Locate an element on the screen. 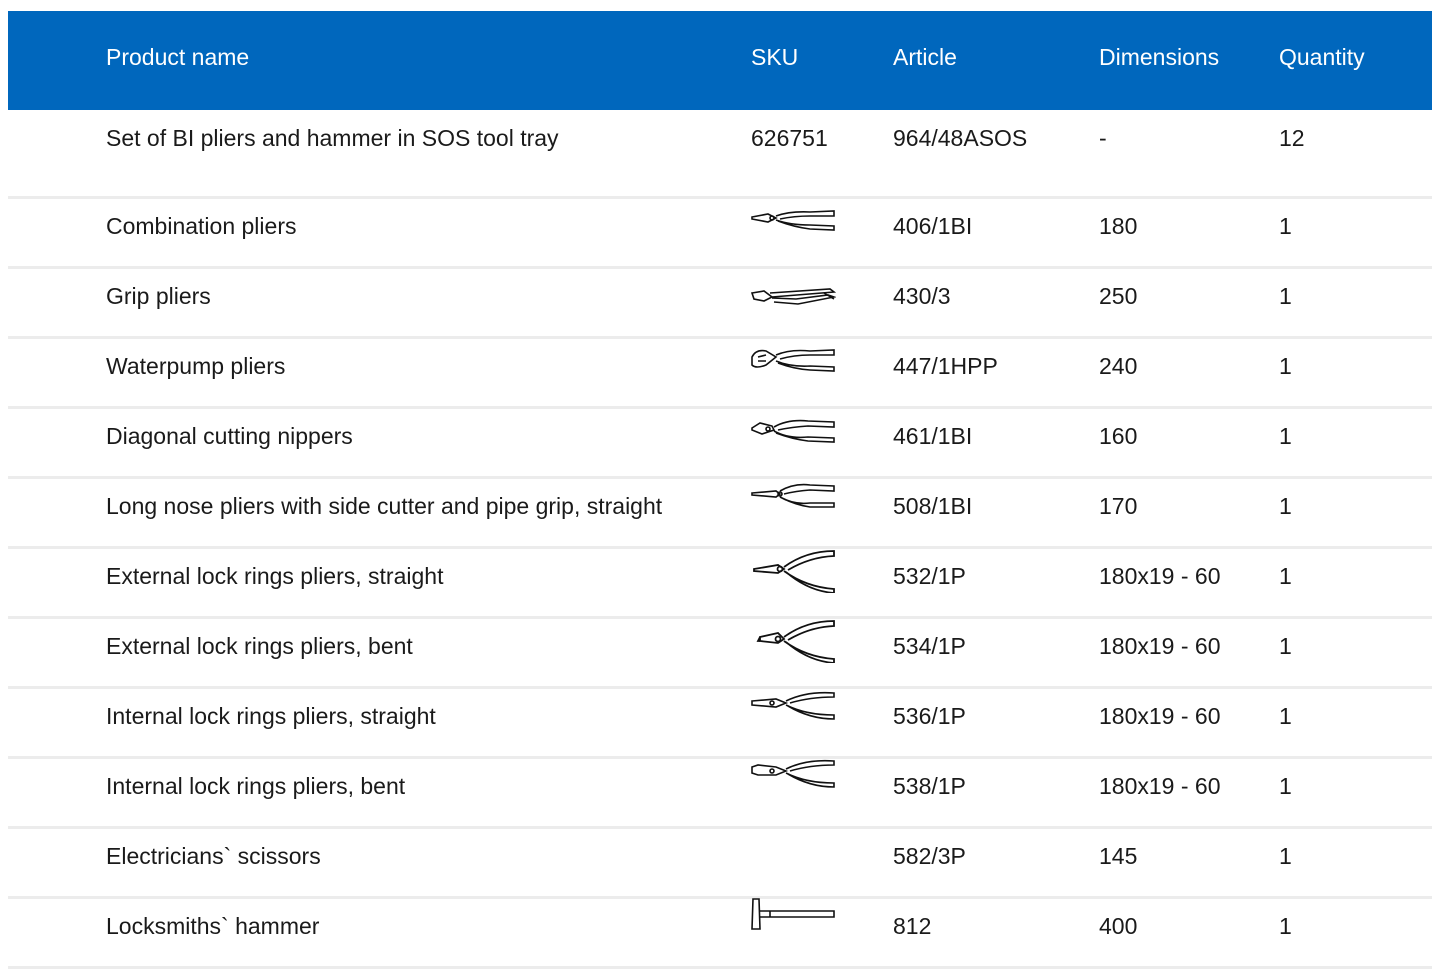  dimensions-value: - is located at coordinates (1103, 138).